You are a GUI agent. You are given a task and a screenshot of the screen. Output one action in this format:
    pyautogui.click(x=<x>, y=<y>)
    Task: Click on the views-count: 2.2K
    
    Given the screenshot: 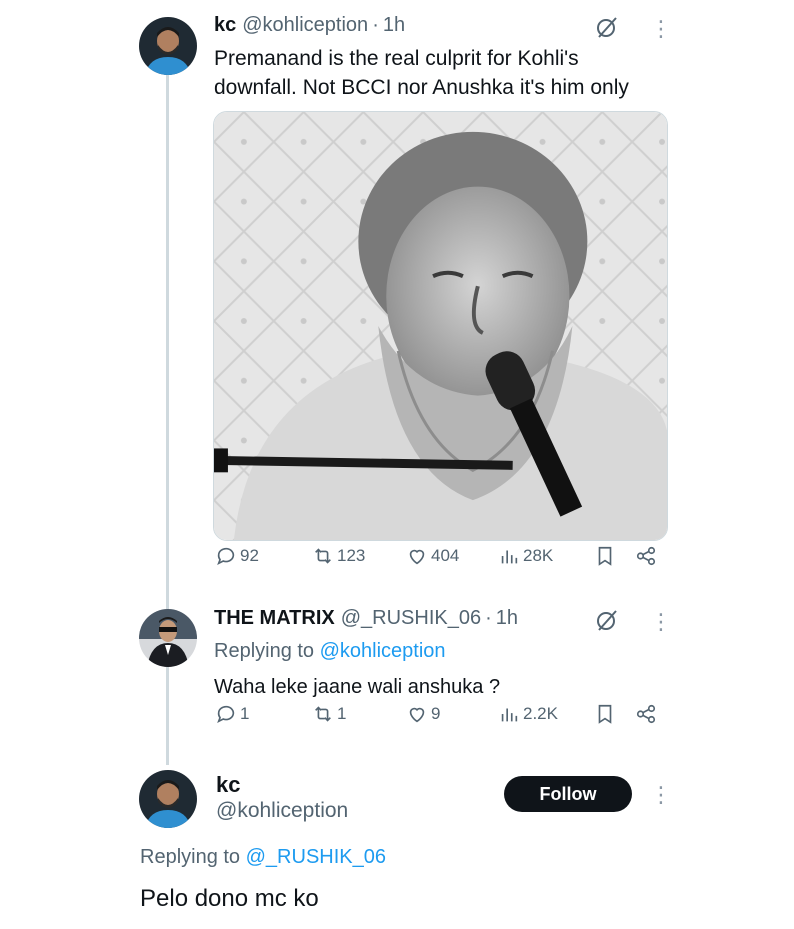 What is the action you would take?
    pyautogui.click(x=540, y=713)
    